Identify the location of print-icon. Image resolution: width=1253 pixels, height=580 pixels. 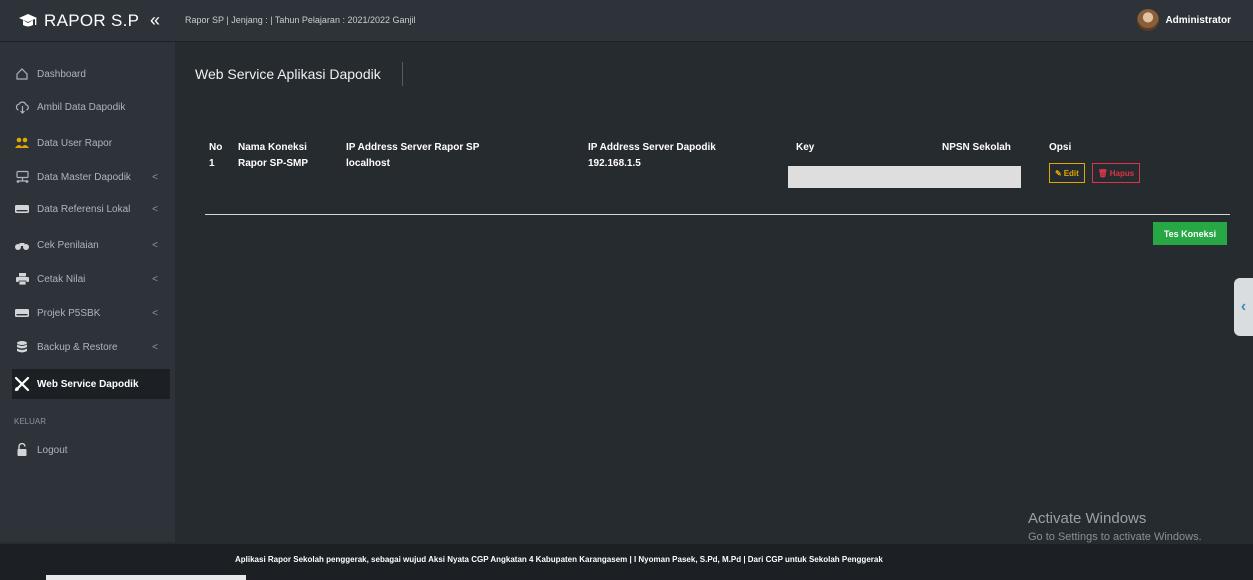
(22, 279).